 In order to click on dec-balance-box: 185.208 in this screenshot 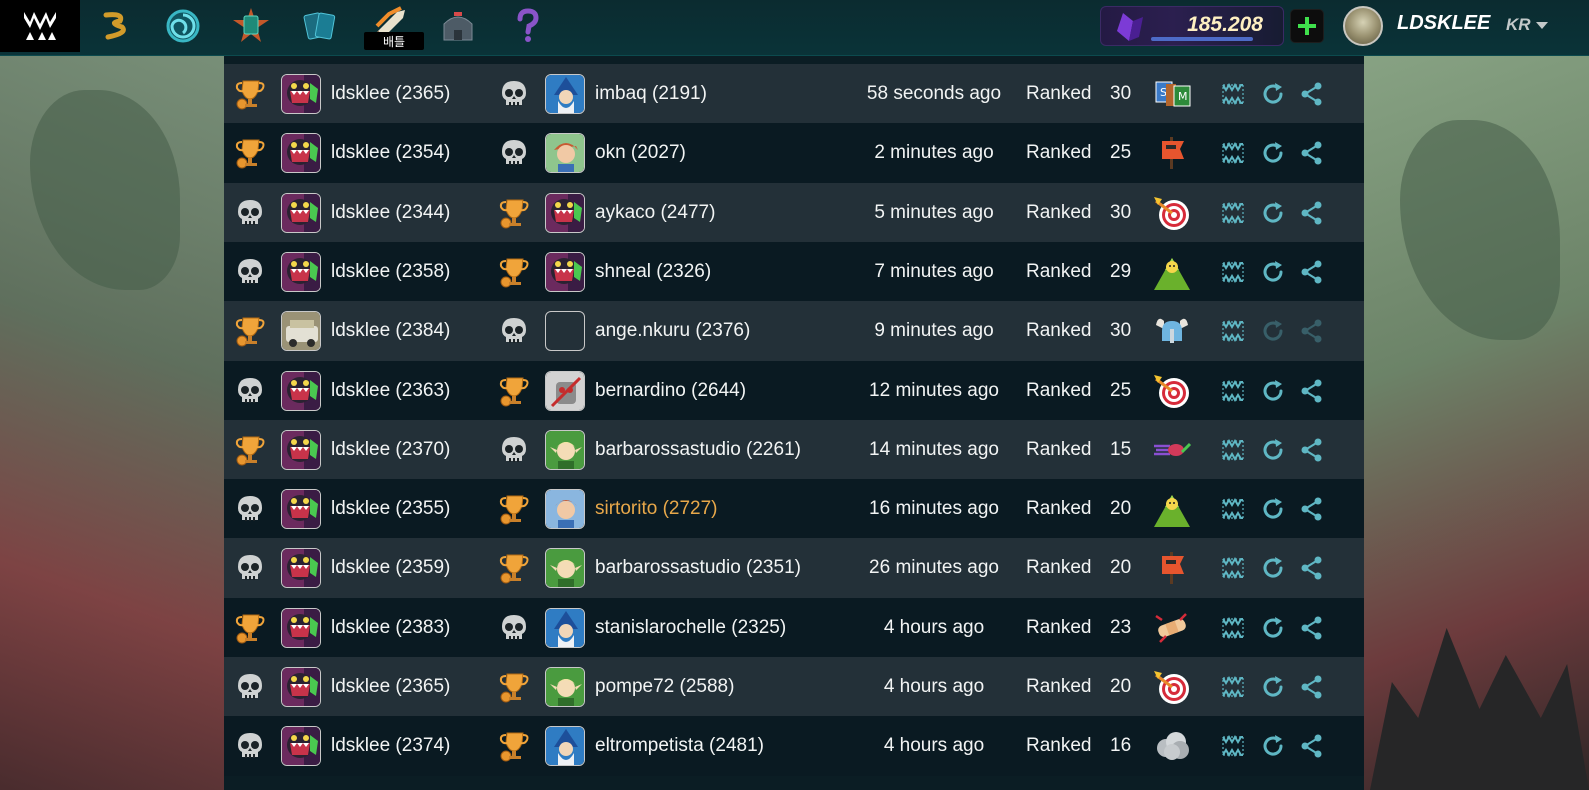, I will do `click(1192, 26)`.